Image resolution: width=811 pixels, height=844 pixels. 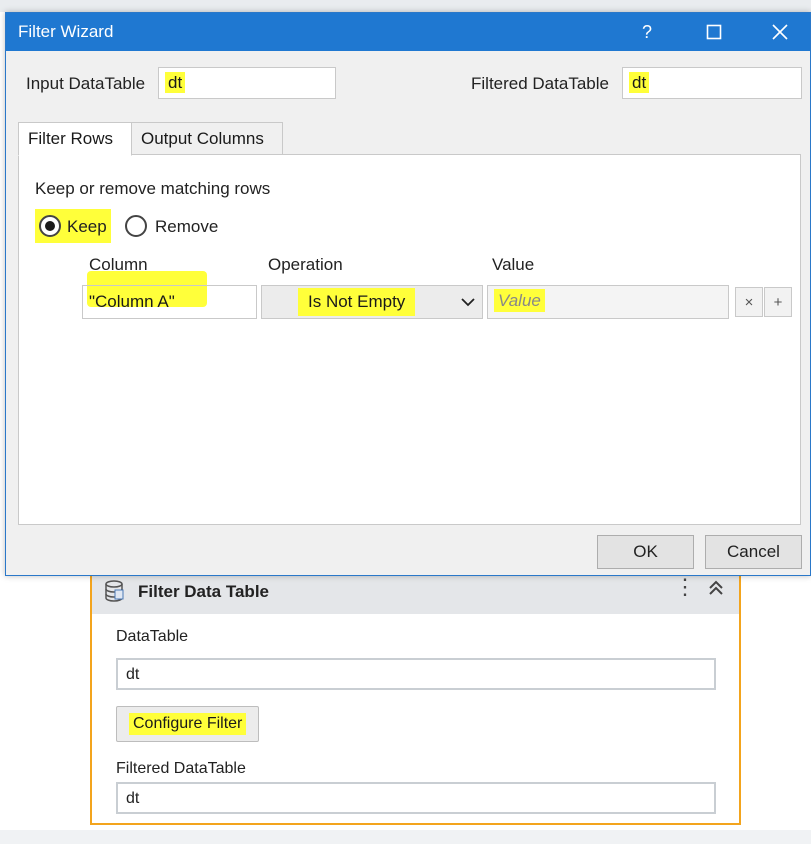 I want to click on configure-filter-label: Configure Filter, so click(x=188, y=724).